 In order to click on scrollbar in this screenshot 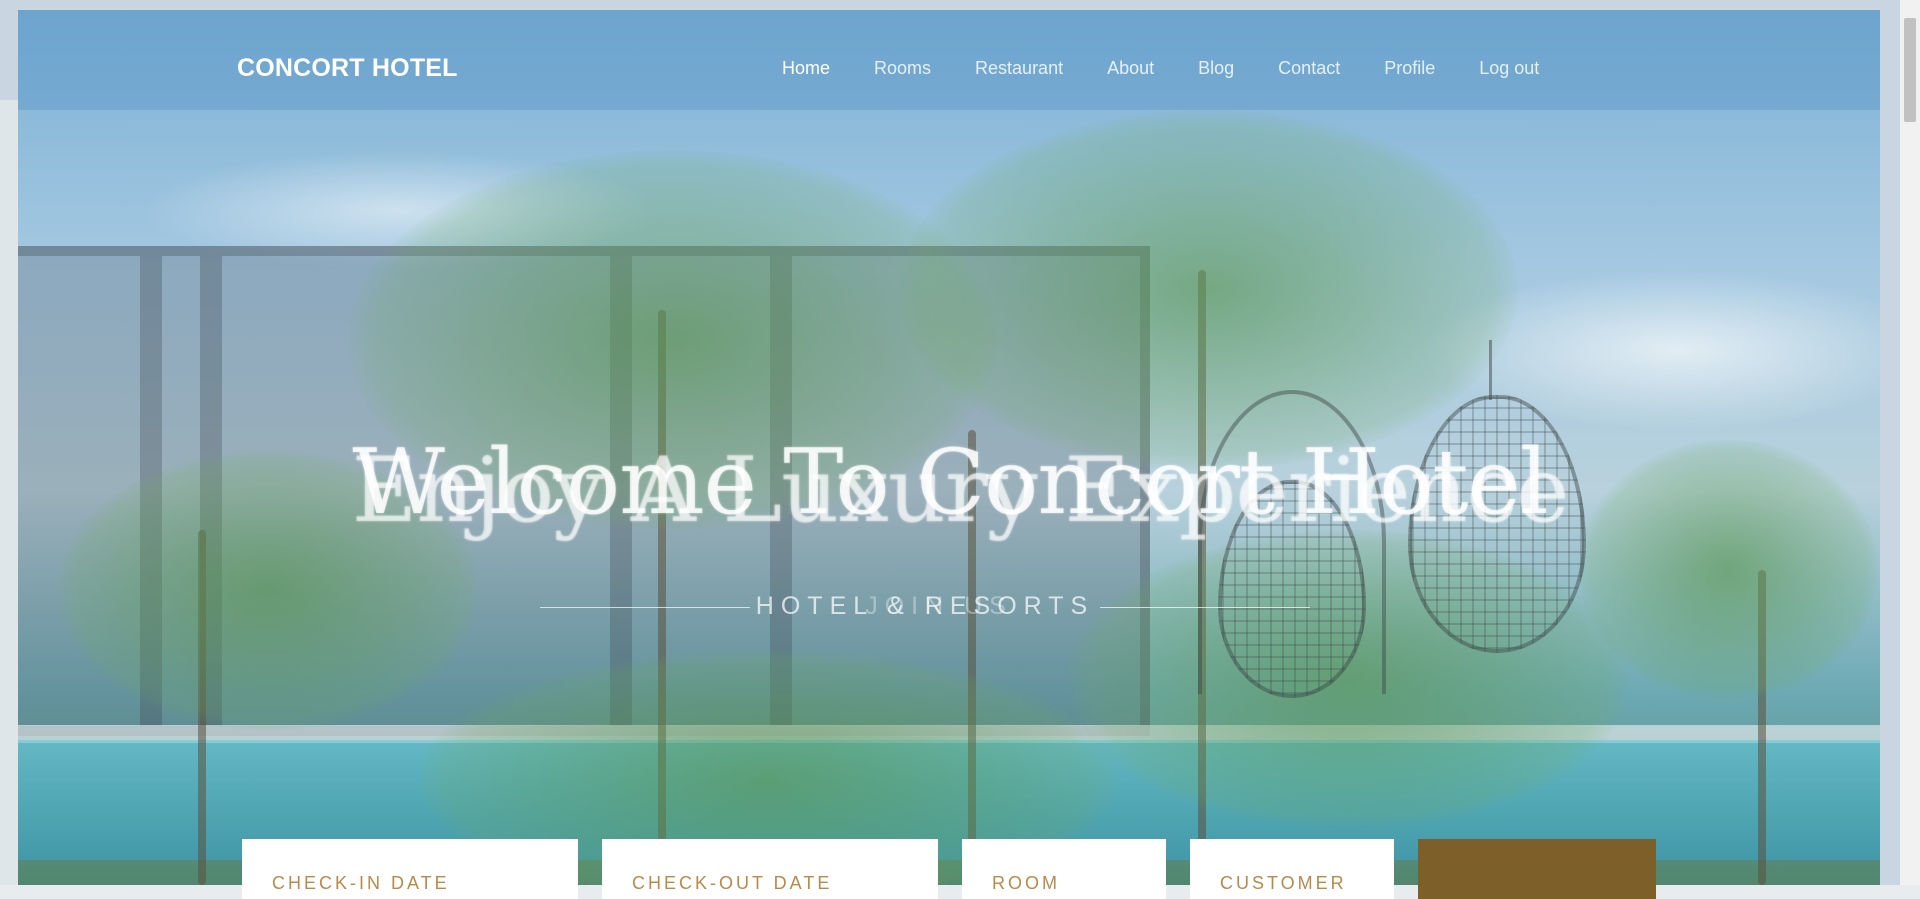, I will do `click(1910, 442)`.